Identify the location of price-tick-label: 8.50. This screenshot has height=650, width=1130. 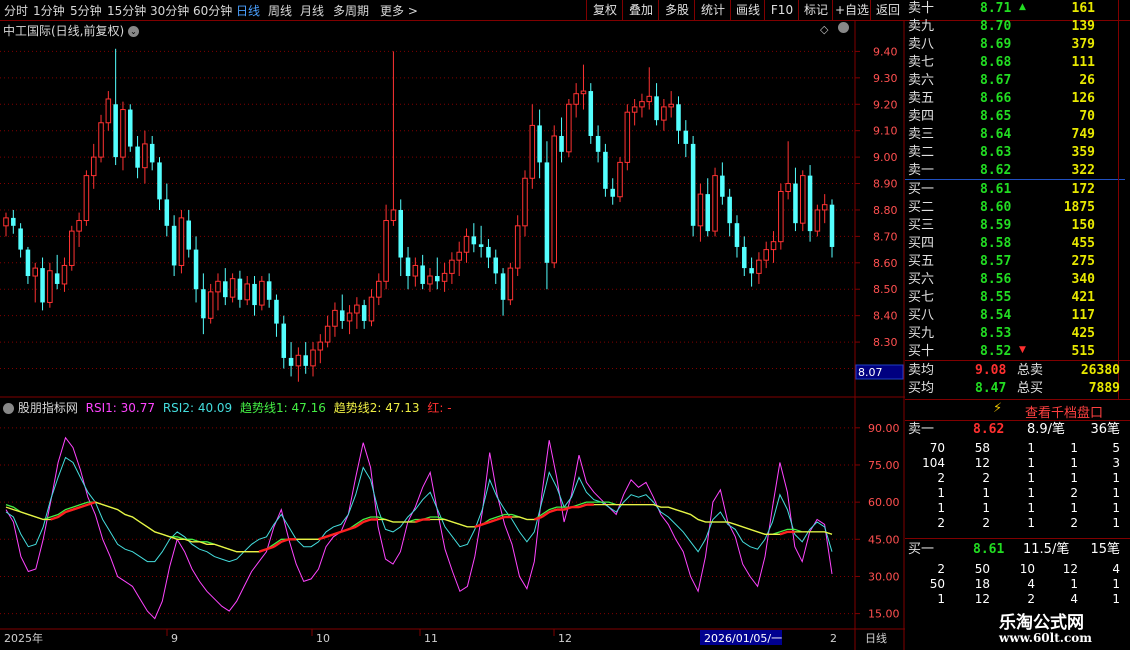
(885, 289).